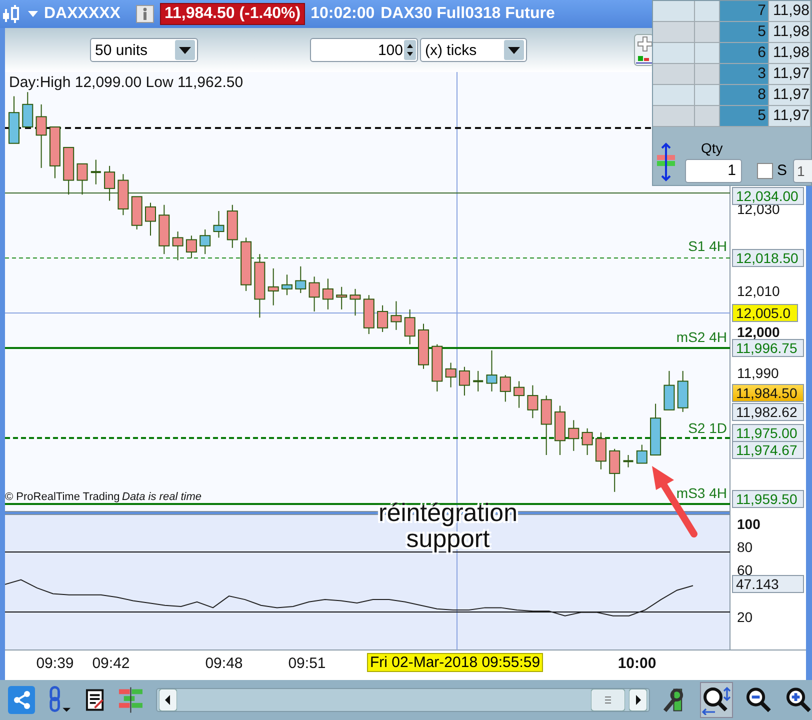  I want to click on qty-label: Qty, so click(712, 148).